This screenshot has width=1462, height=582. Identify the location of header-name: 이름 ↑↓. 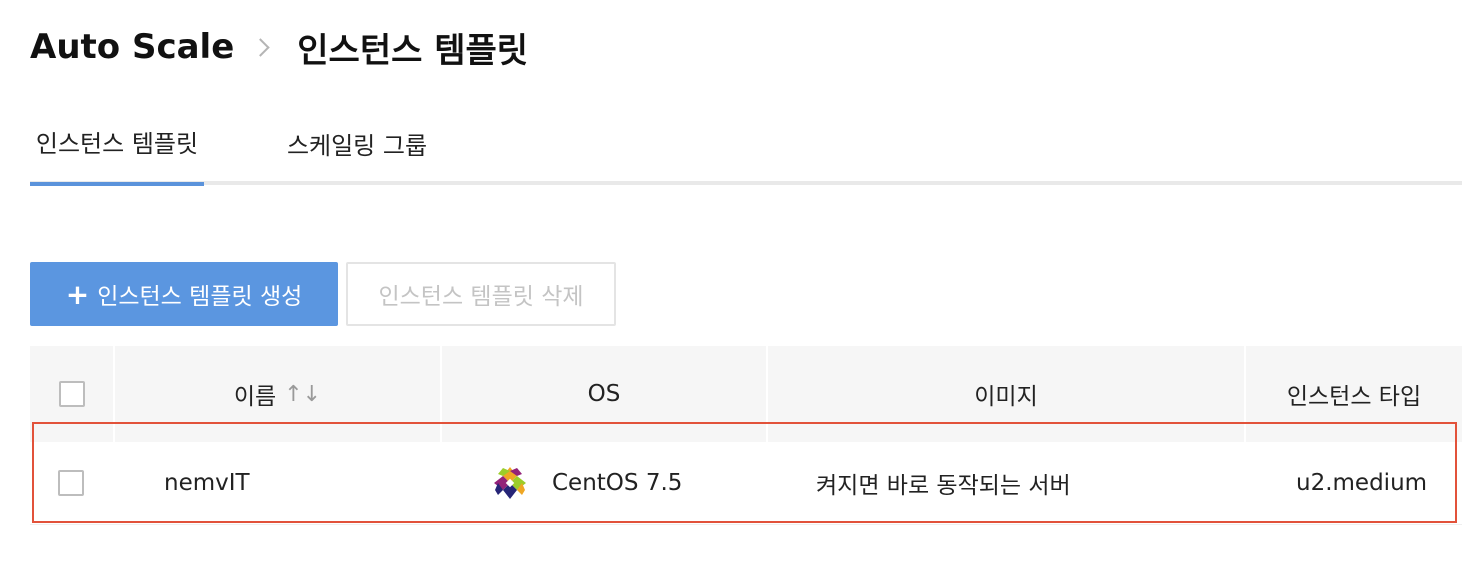
(277, 394).